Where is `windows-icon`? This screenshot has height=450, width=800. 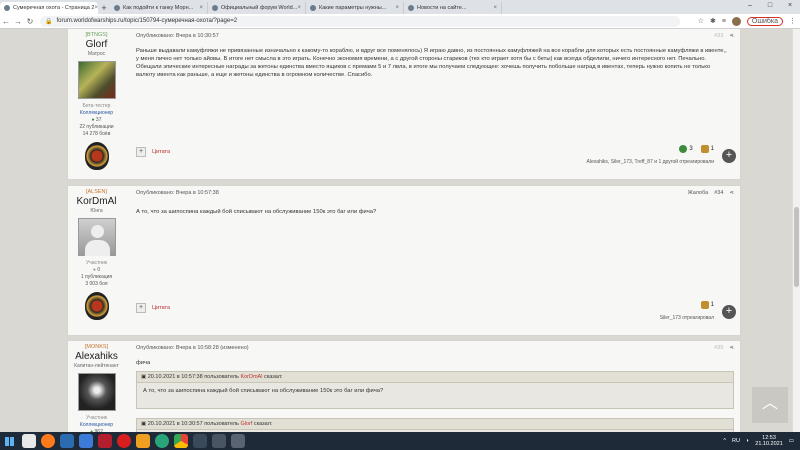 windows-icon is located at coordinates (9, 441).